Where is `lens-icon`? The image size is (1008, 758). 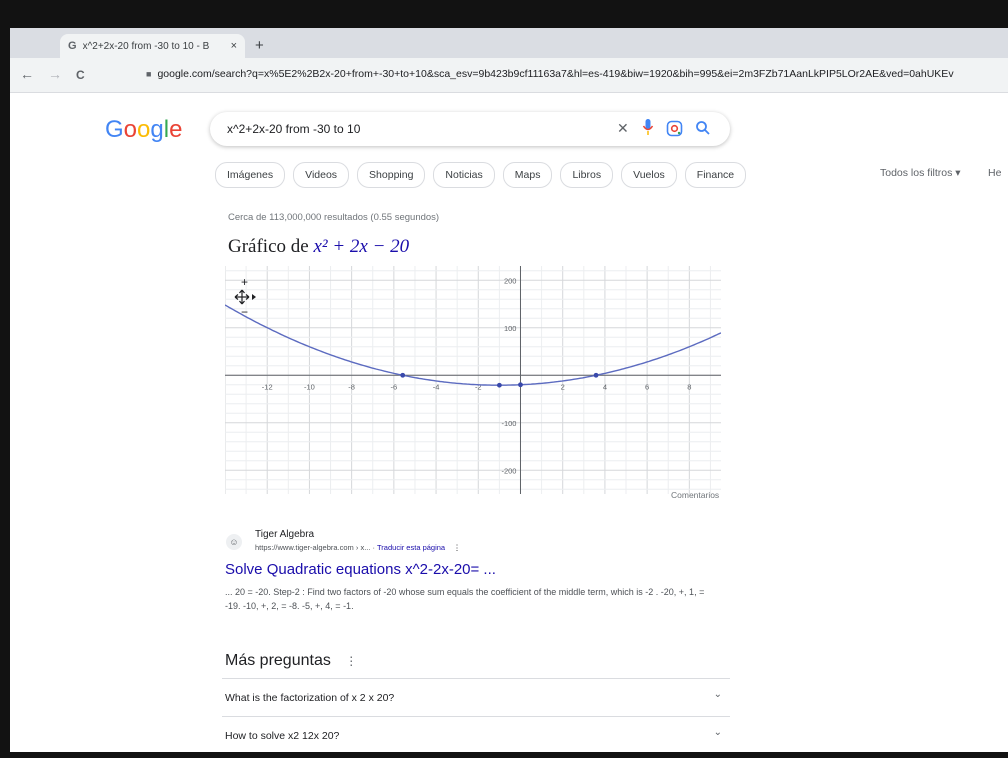 lens-icon is located at coordinates (674, 130).